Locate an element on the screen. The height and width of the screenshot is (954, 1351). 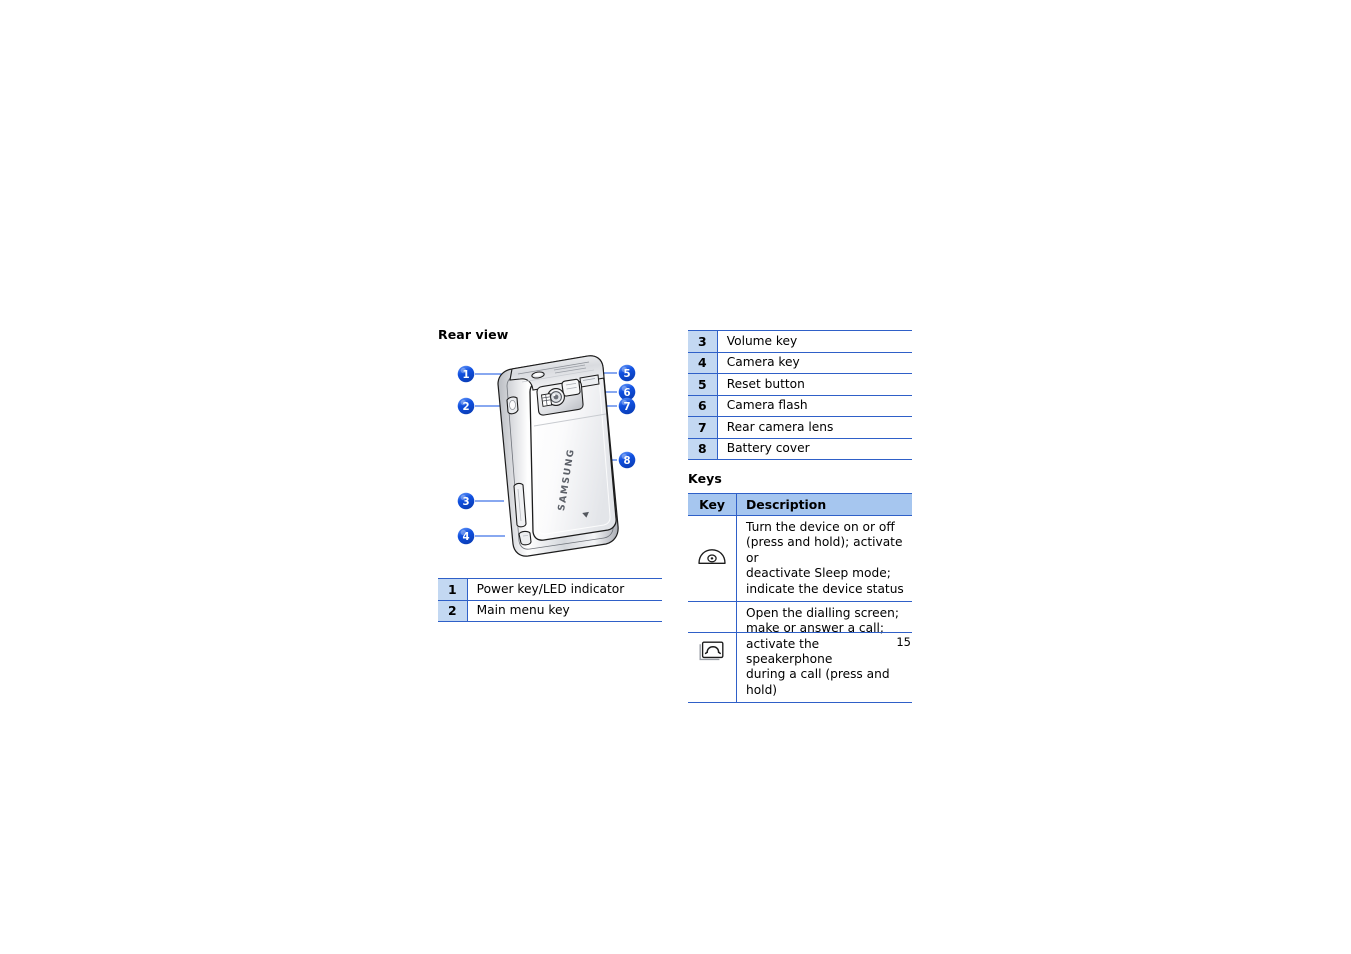
svg-text: 6 is located at coordinates (626, 393).